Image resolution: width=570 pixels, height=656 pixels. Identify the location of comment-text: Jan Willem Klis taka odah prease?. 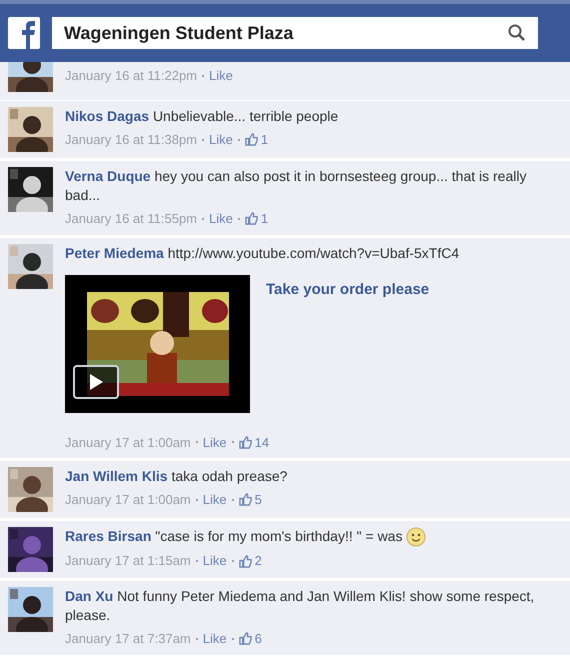
(176, 476).